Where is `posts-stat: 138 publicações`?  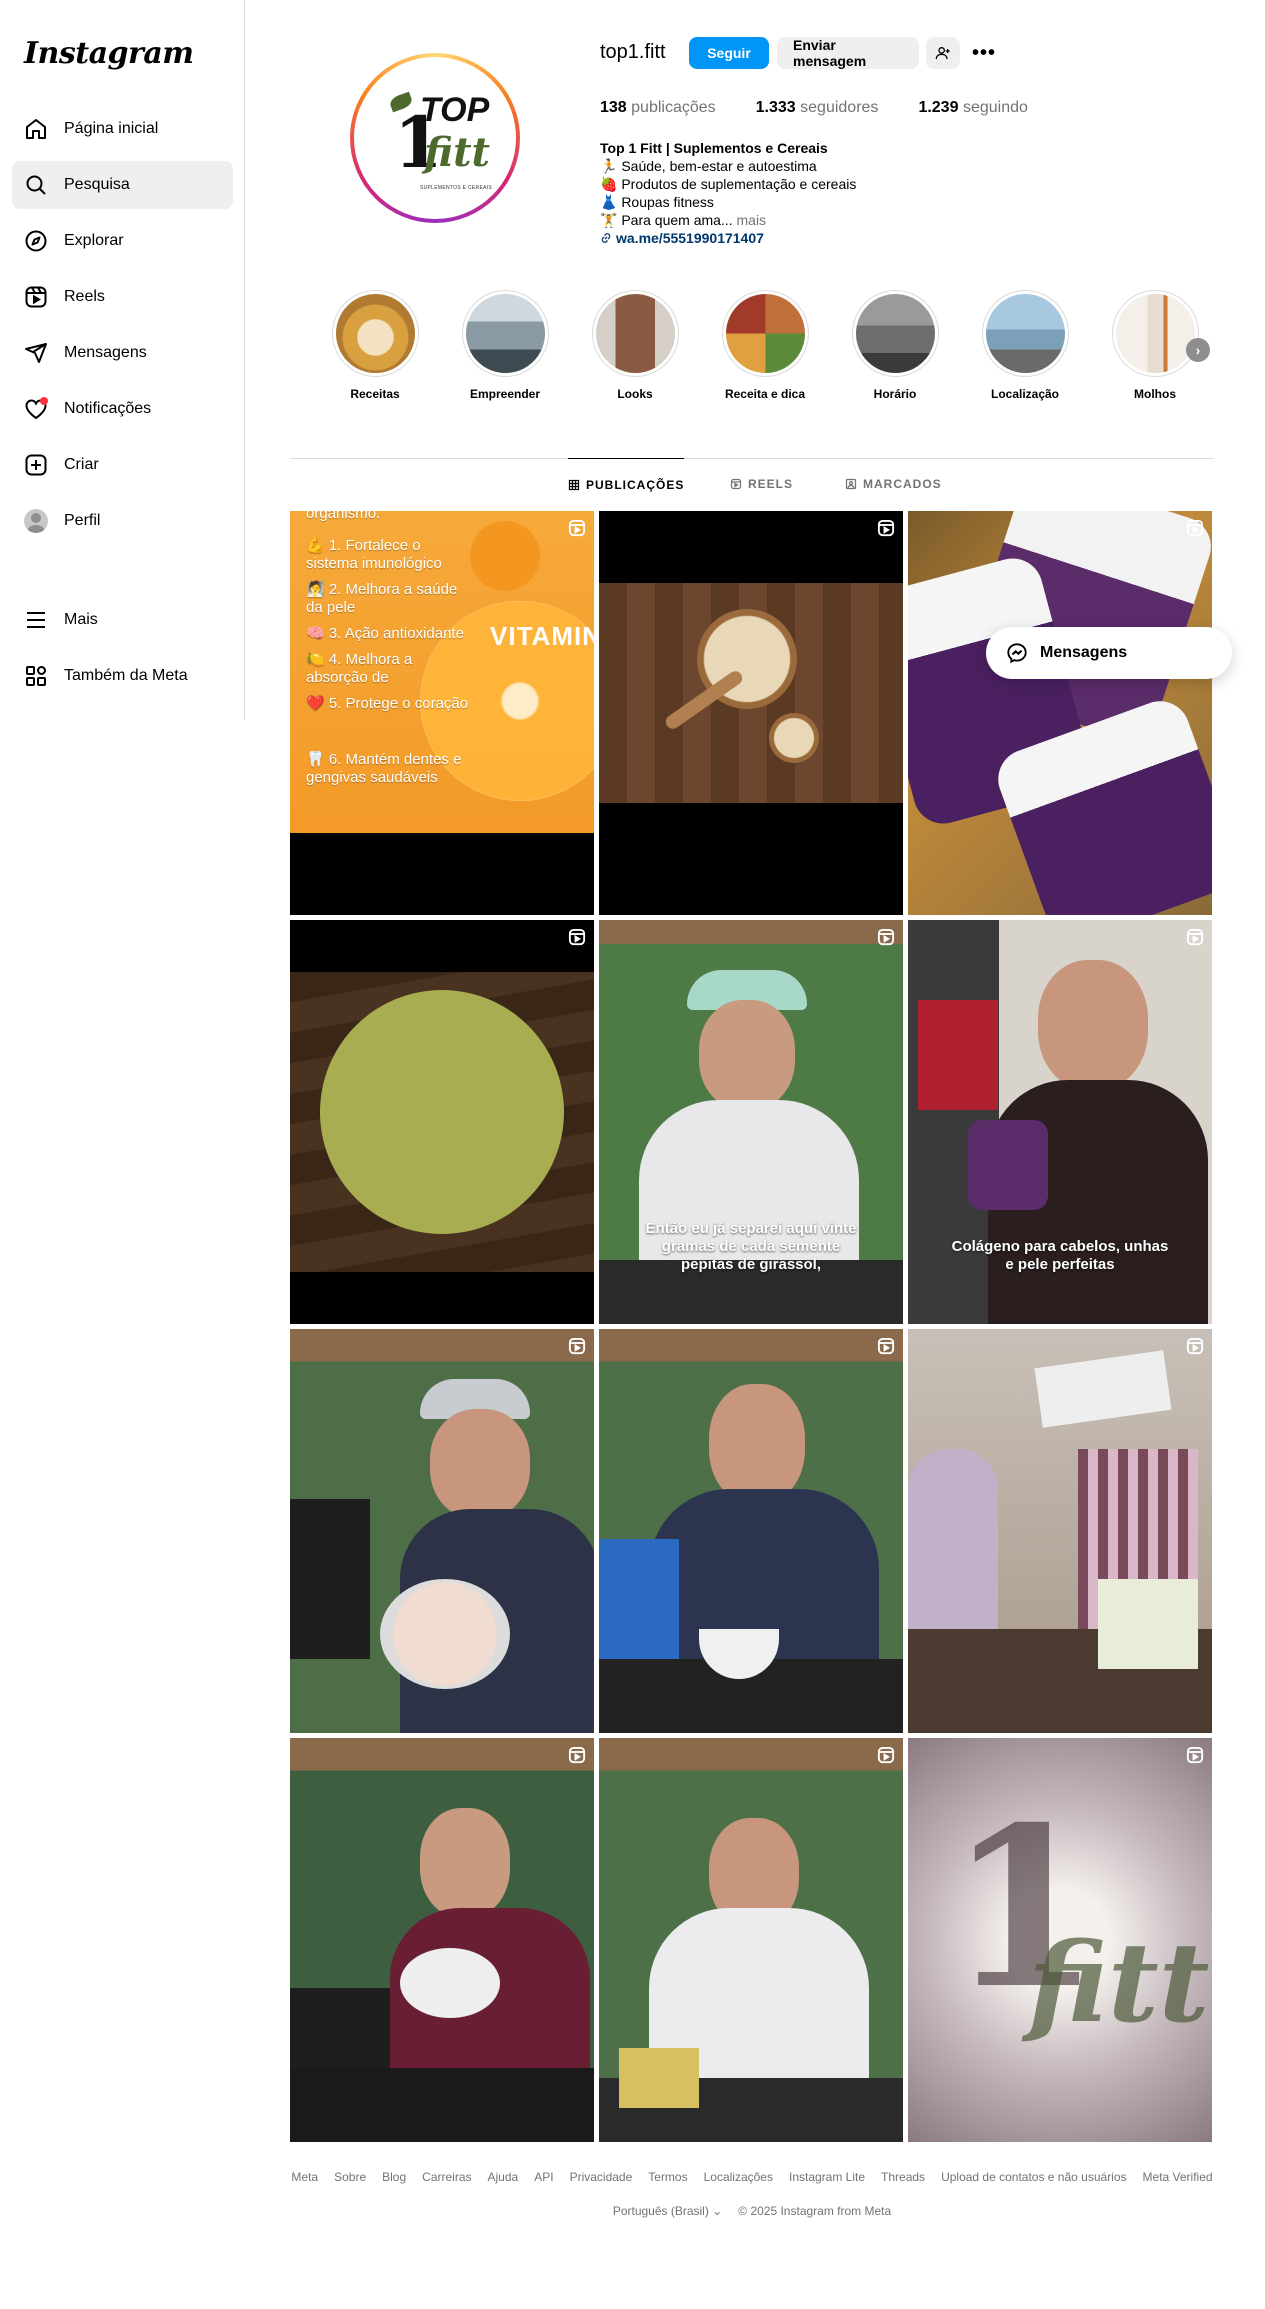 posts-stat: 138 publicações is located at coordinates (658, 107).